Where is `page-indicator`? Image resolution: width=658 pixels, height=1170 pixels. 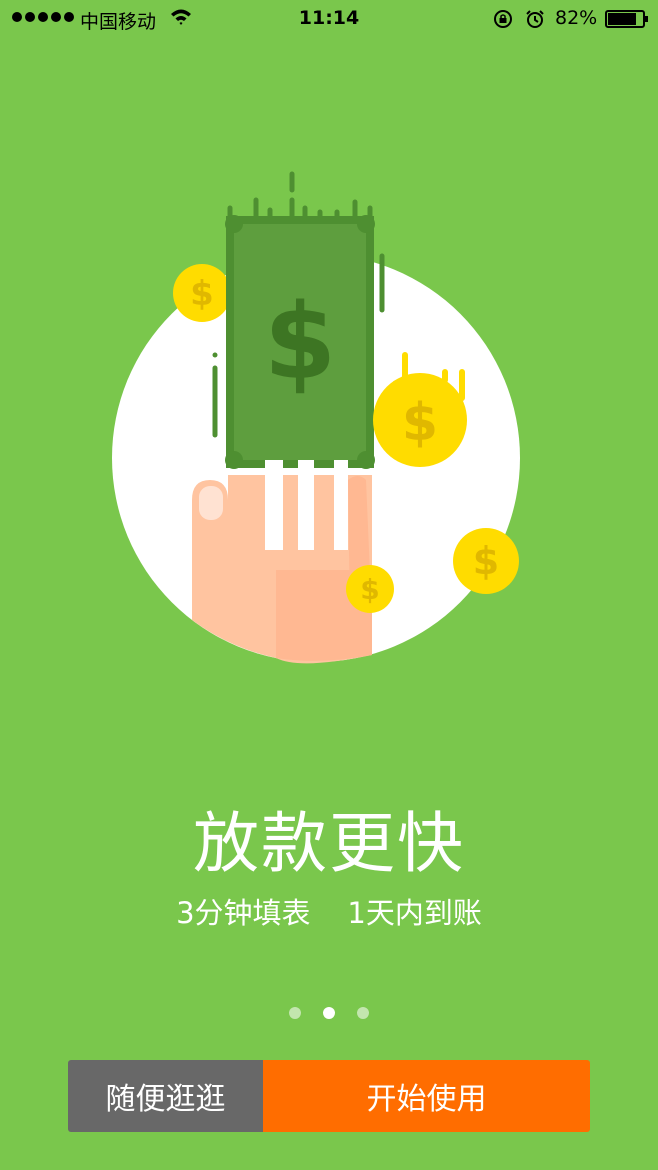 page-indicator is located at coordinates (329, 1013).